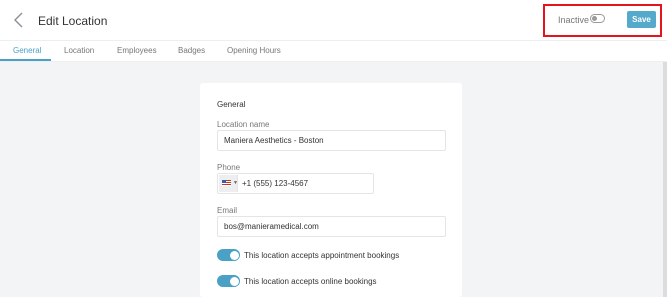  What do you see at coordinates (27, 50) in the screenshot?
I see `tab-general: General` at bounding box center [27, 50].